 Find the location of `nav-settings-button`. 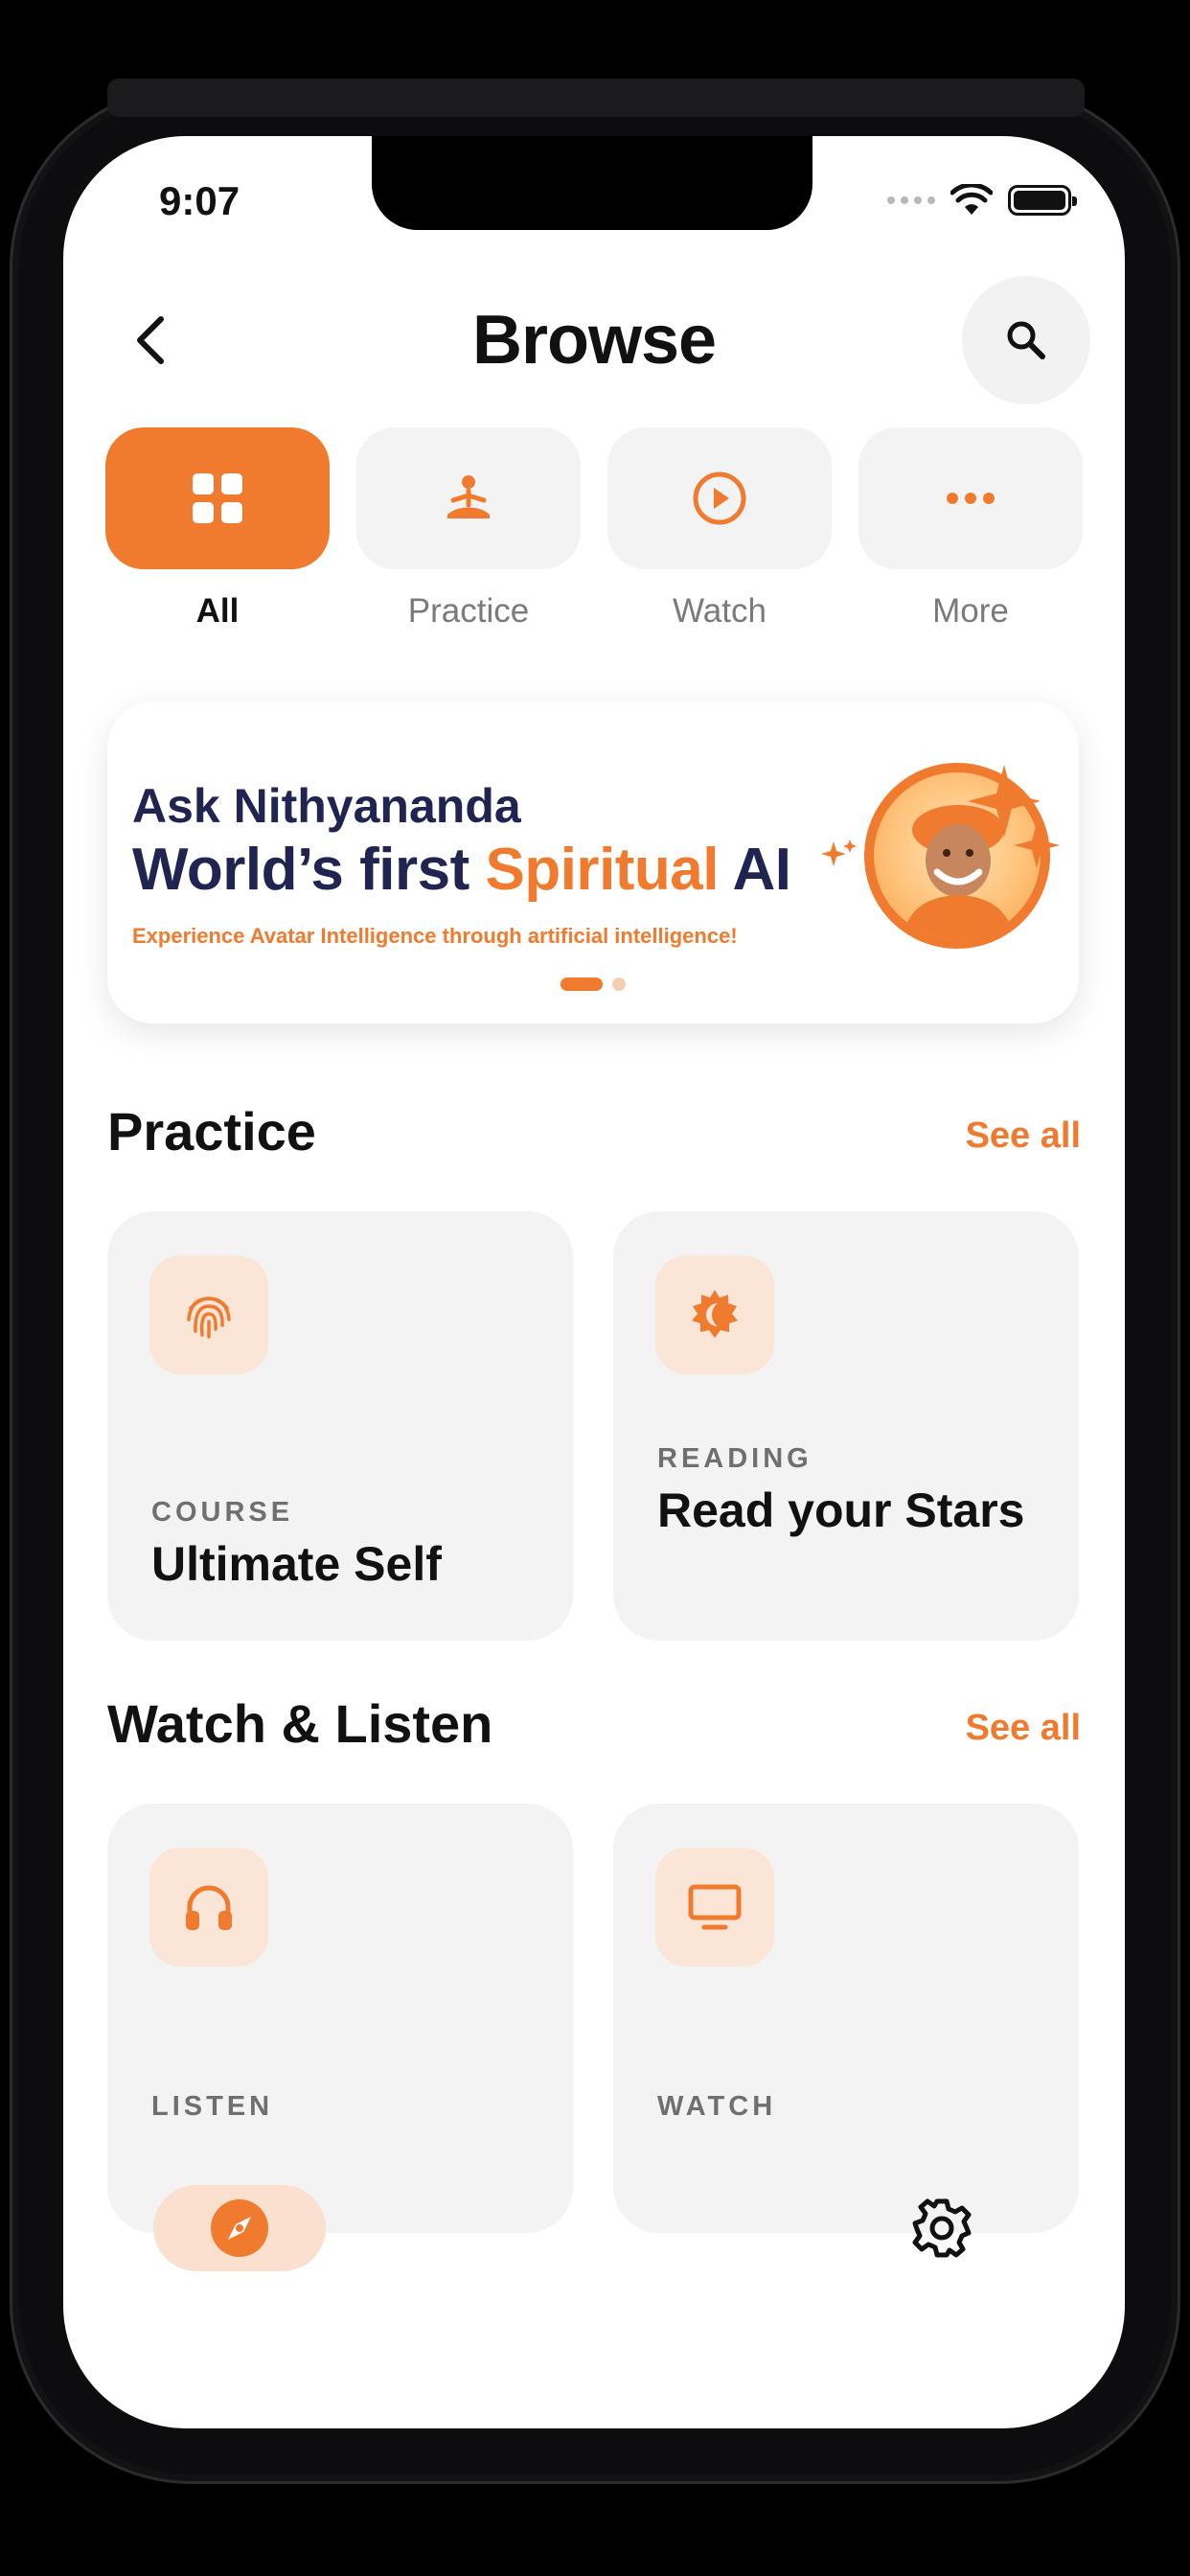

nav-settings-button is located at coordinates (942, 2228).